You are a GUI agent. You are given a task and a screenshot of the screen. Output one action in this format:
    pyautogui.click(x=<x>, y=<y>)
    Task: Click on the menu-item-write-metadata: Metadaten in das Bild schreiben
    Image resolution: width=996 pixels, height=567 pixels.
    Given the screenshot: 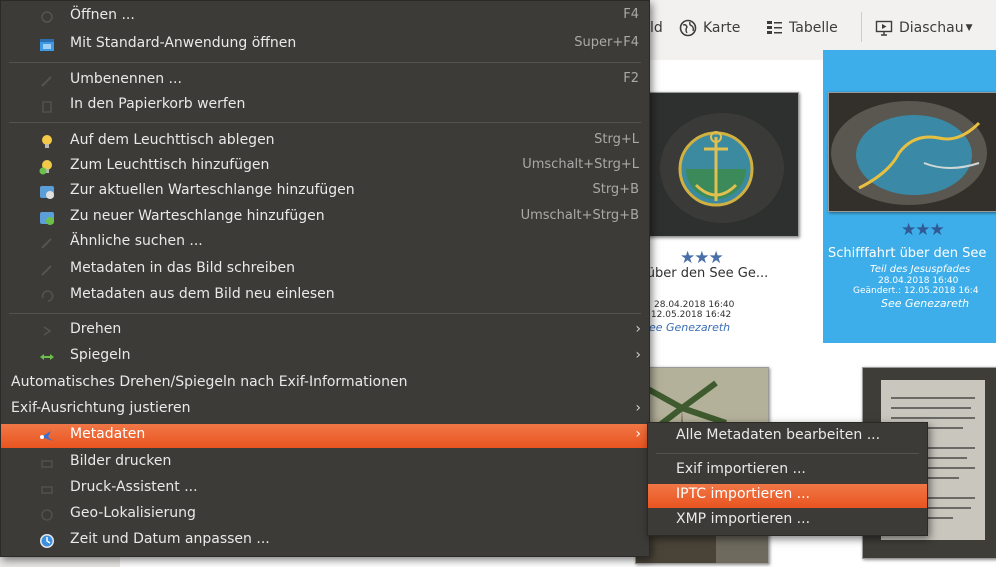 What is the action you would take?
    pyautogui.click(x=325, y=270)
    